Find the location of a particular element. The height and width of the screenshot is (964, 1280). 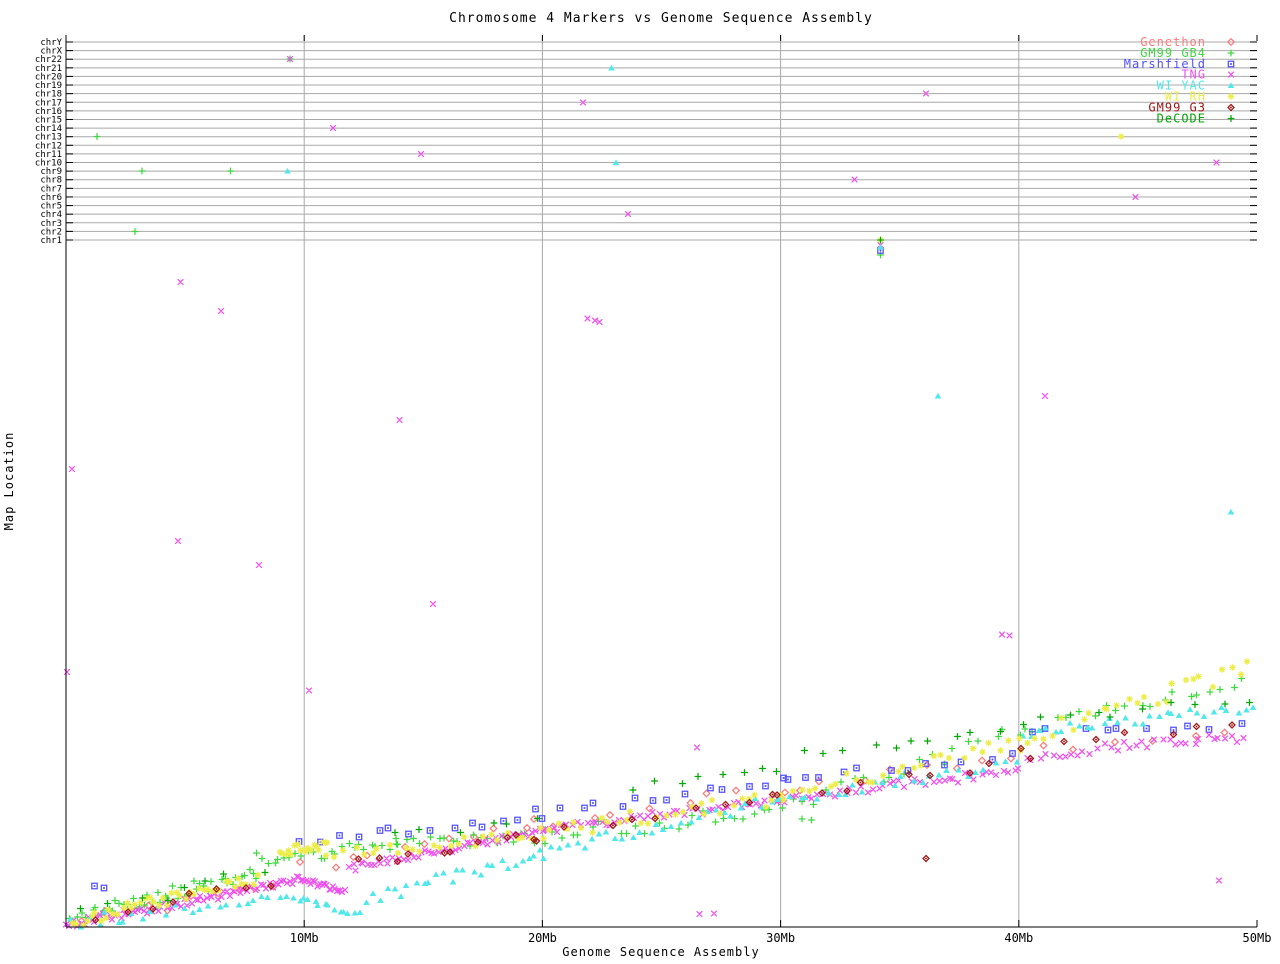

legend-symbol-plus-icon is located at coordinates (1231, 118).